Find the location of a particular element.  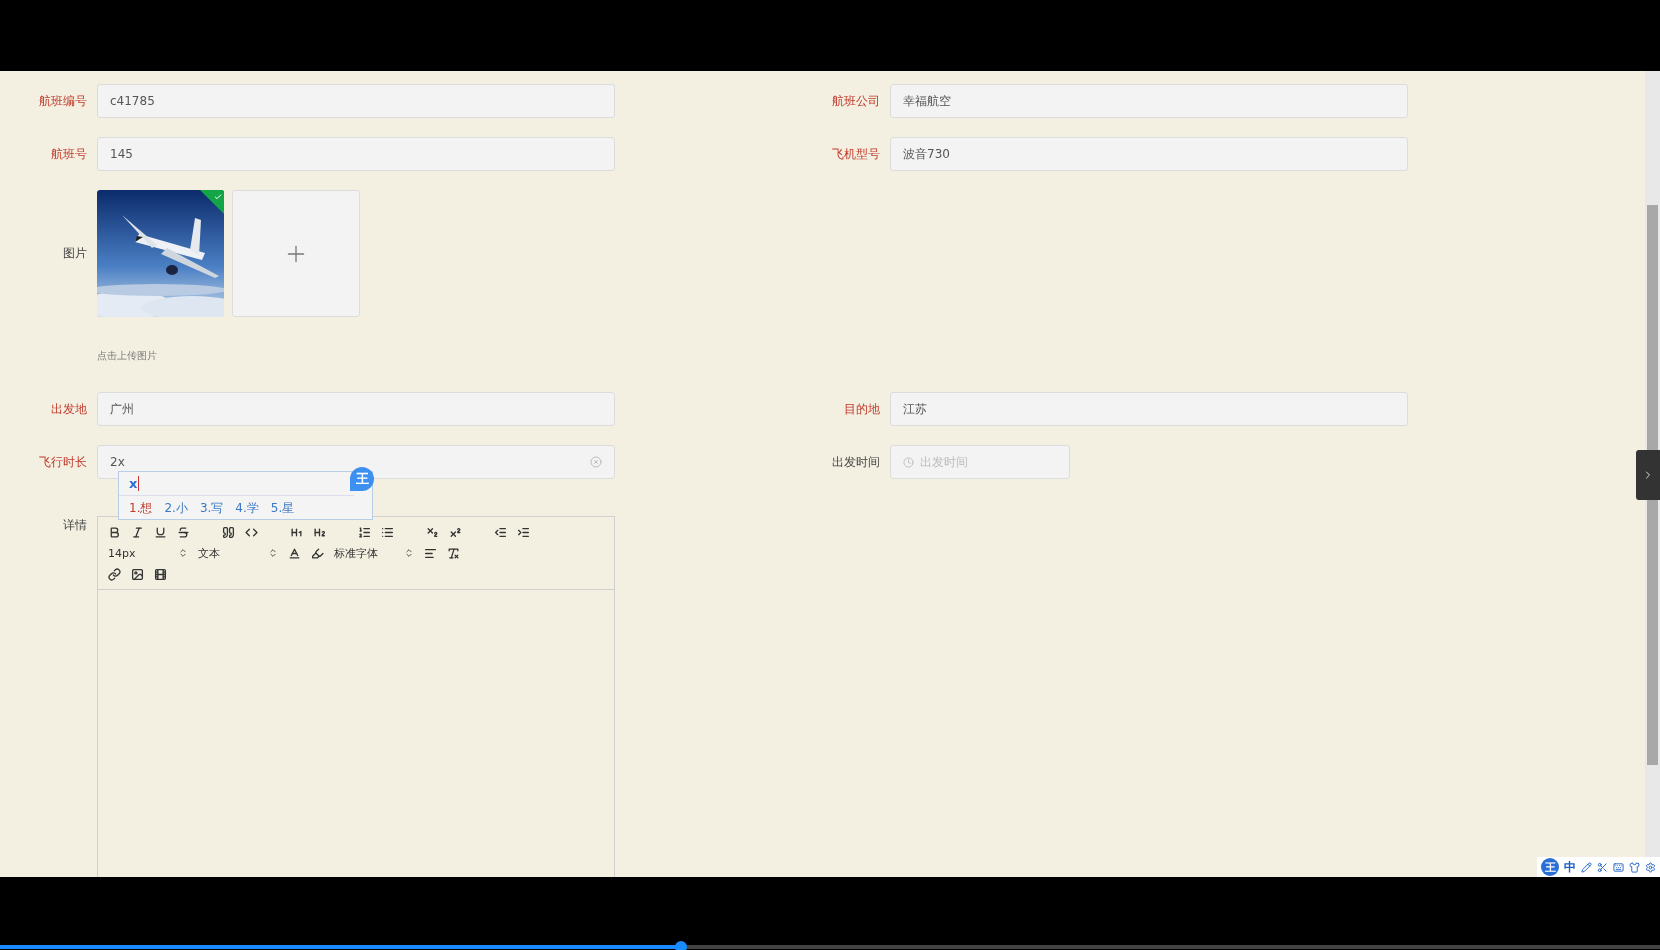

ime-candidate: 4.学 is located at coordinates (247, 508).